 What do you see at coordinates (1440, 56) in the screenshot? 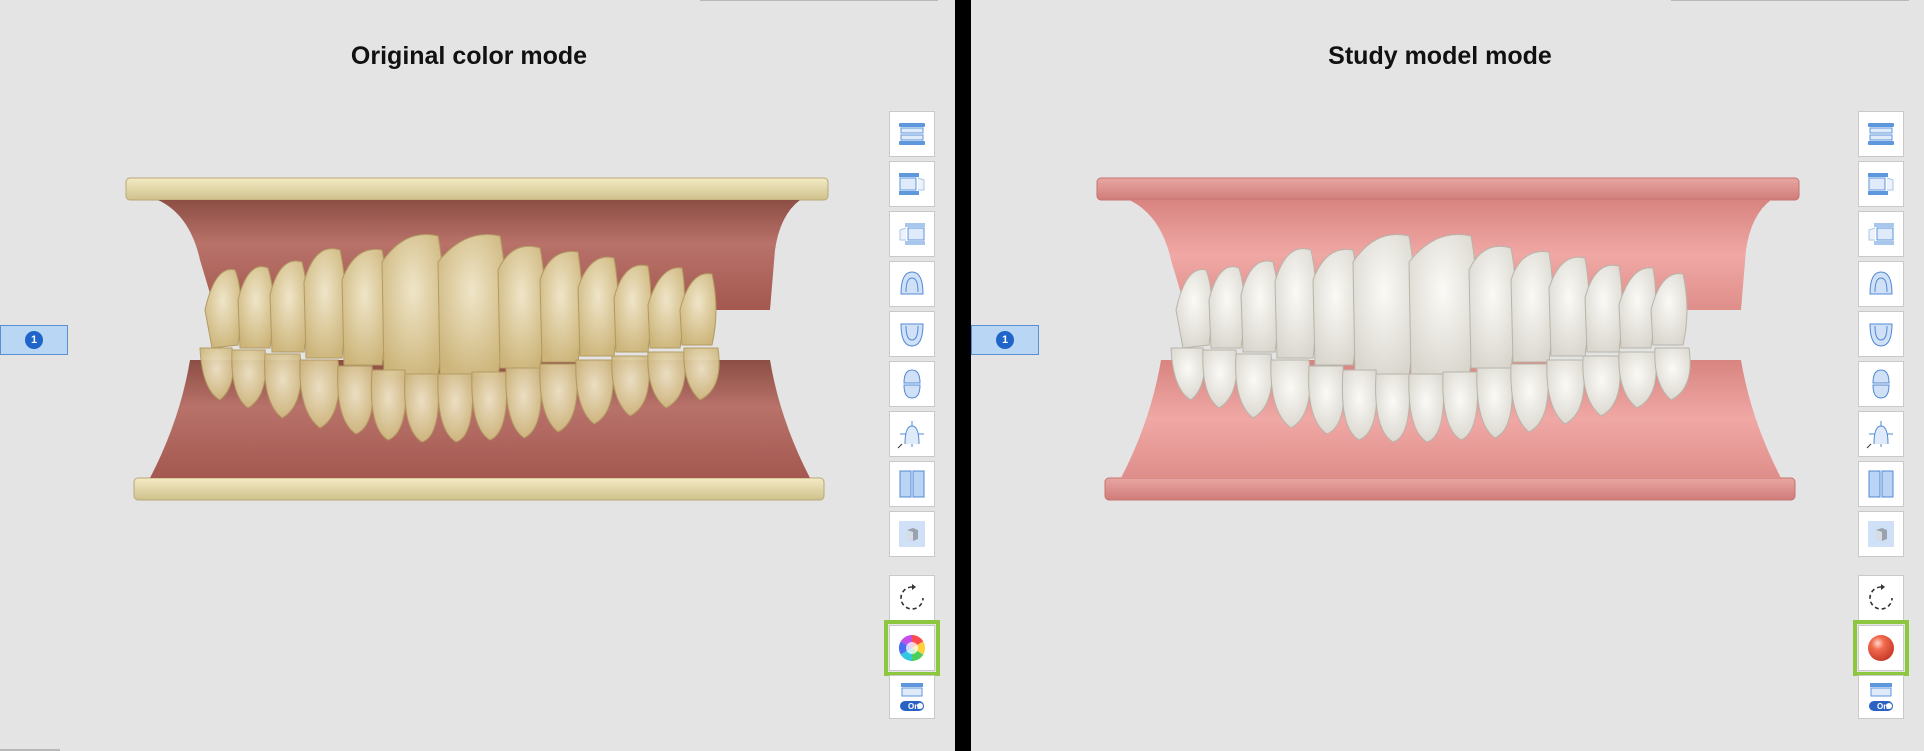
I see `panel-title: Study model mode` at bounding box center [1440, 56].